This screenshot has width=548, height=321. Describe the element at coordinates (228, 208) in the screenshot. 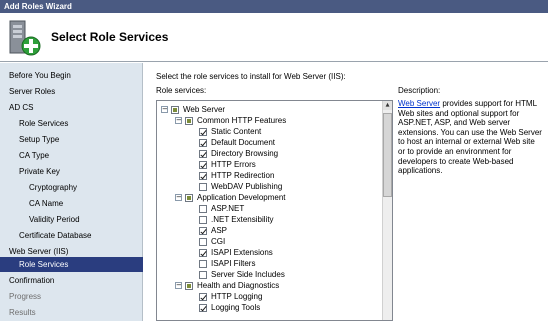

I see `tree-label: ASP.NET` at that location.